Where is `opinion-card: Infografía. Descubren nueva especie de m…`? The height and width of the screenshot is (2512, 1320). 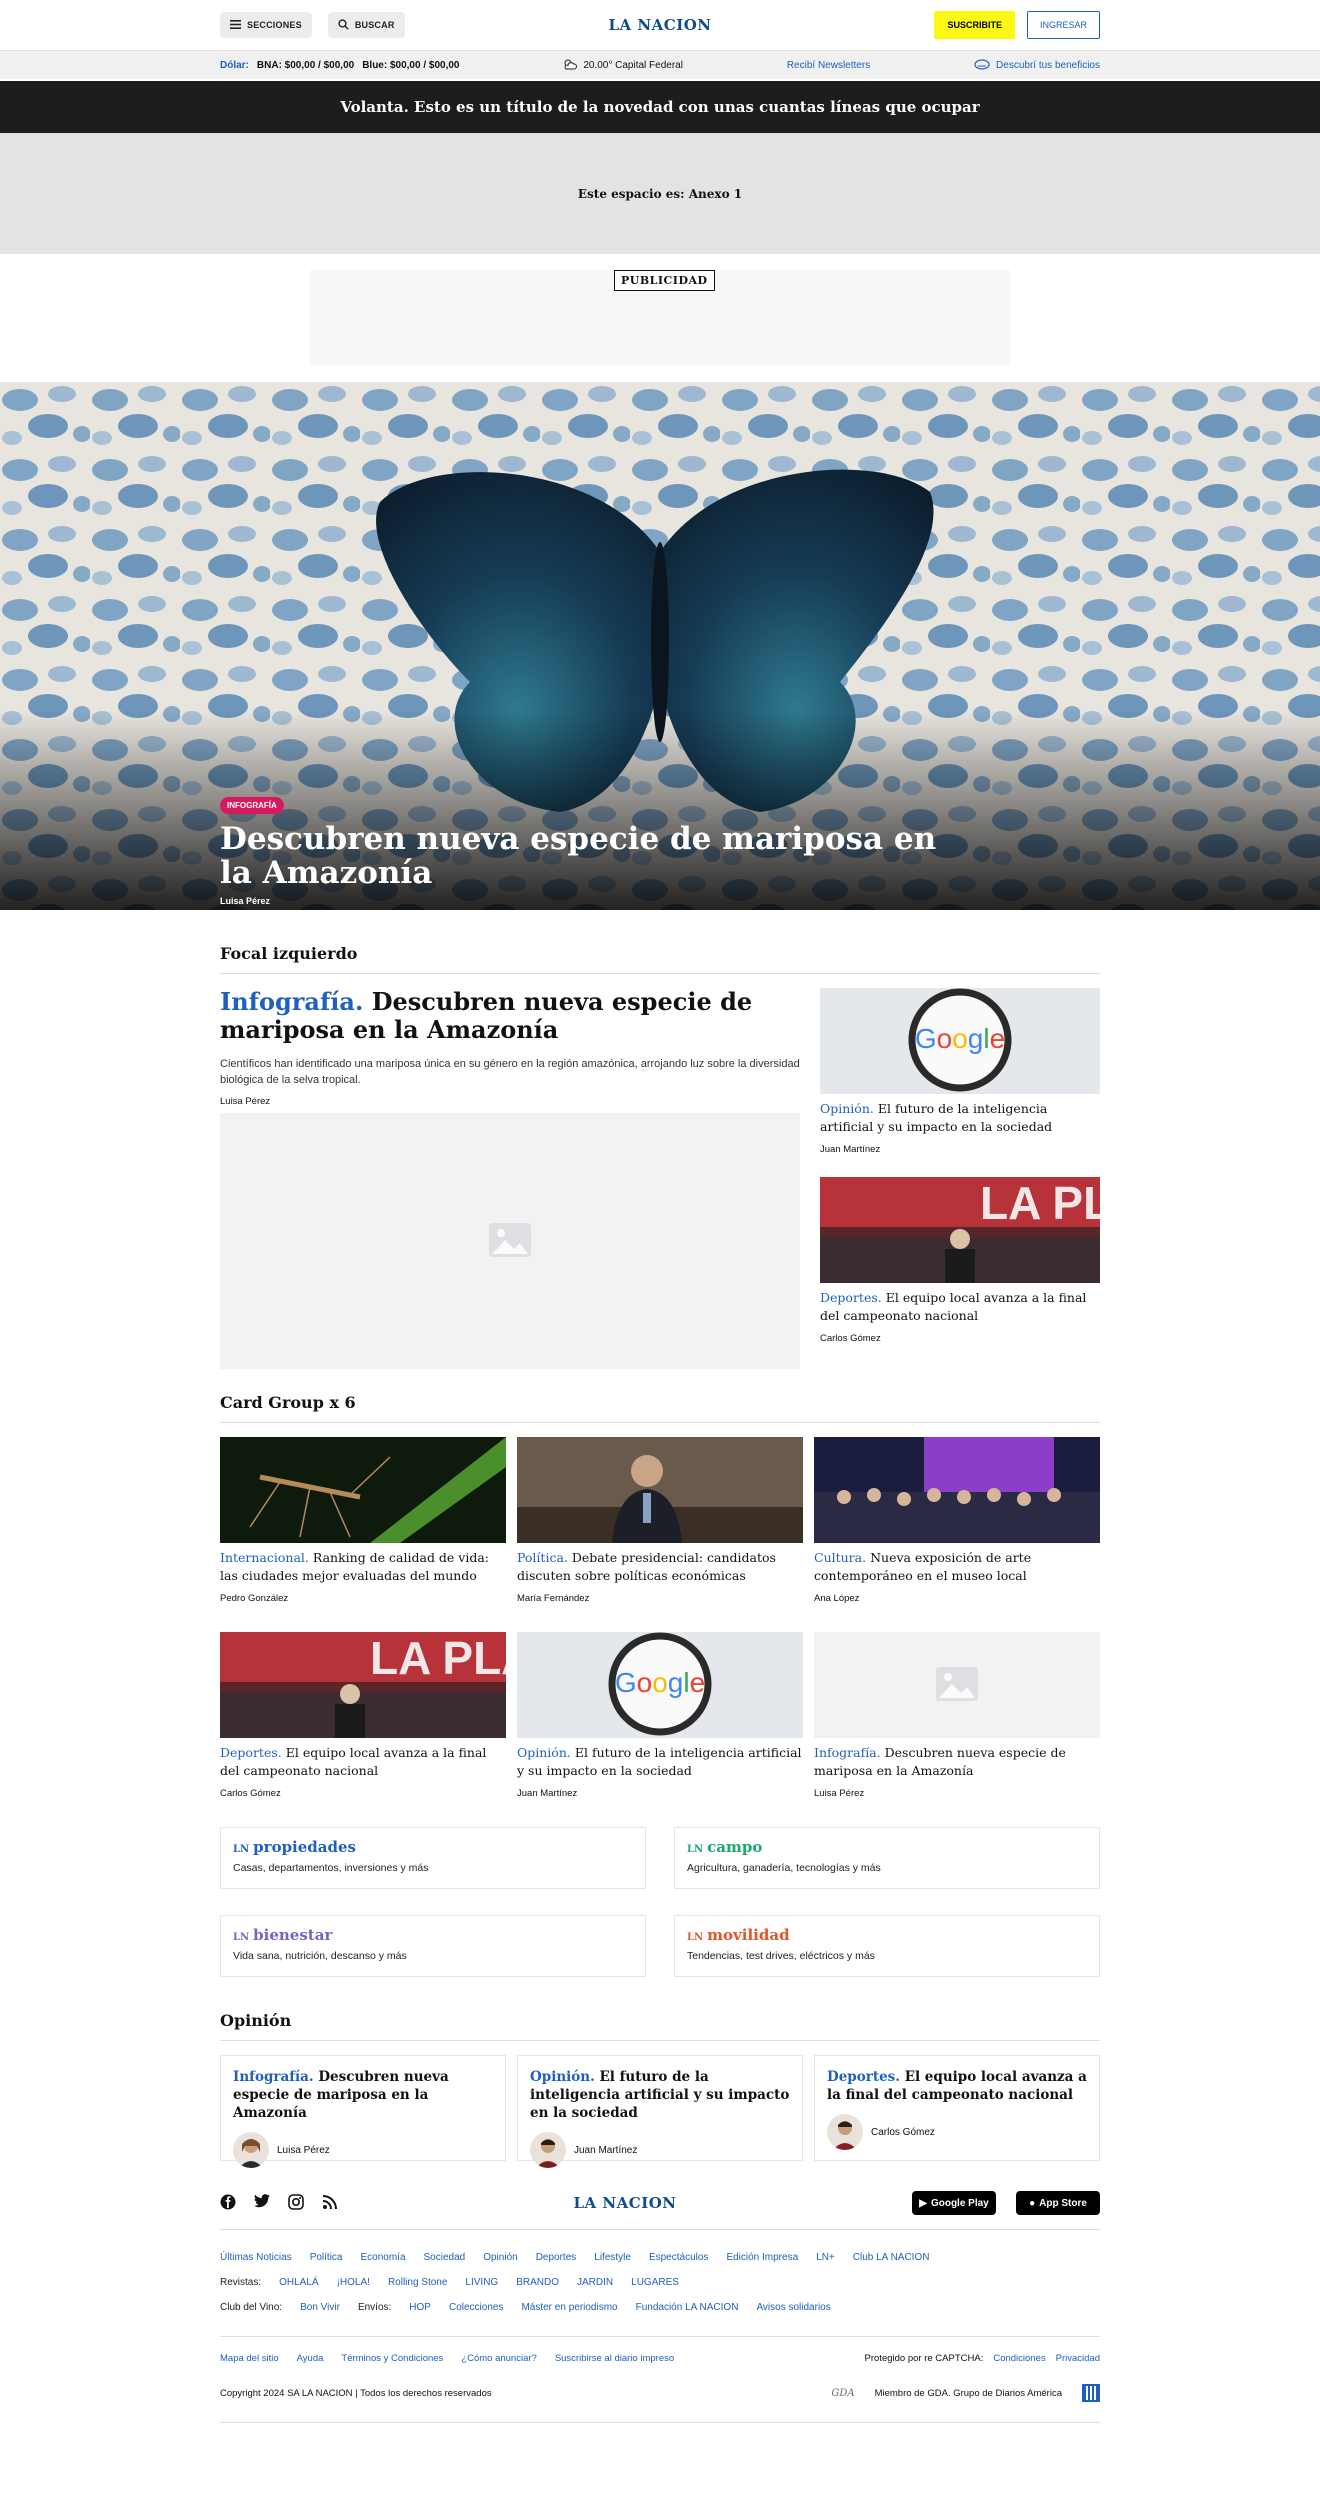
opinion-card: Infografía. Descubren nueva especie de m… is located at coordinates (363, 2111).